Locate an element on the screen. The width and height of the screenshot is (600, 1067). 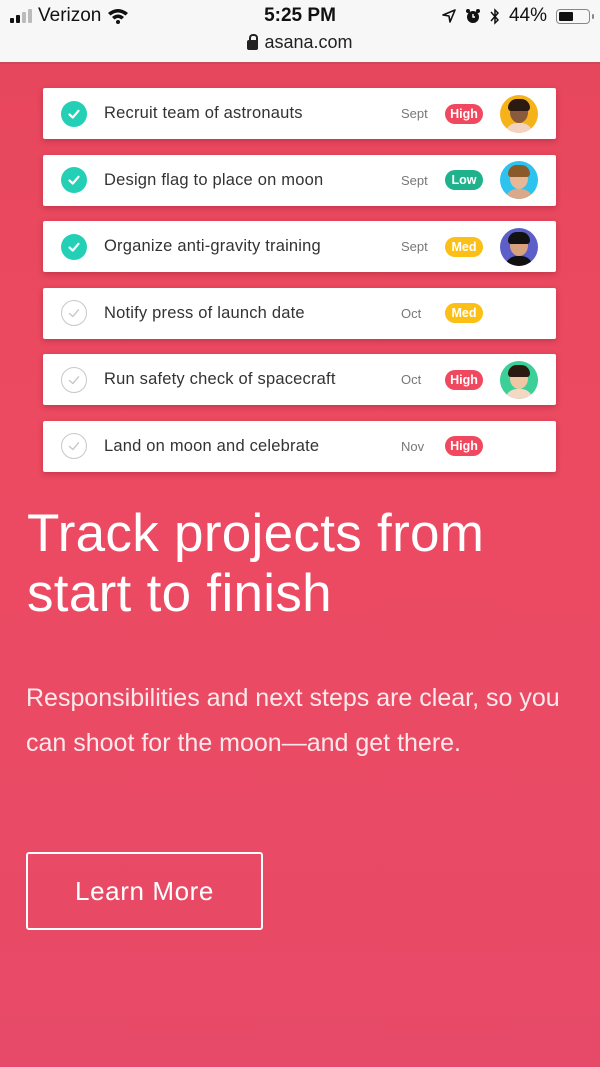
location-icon is located at coordinates (449, 16).